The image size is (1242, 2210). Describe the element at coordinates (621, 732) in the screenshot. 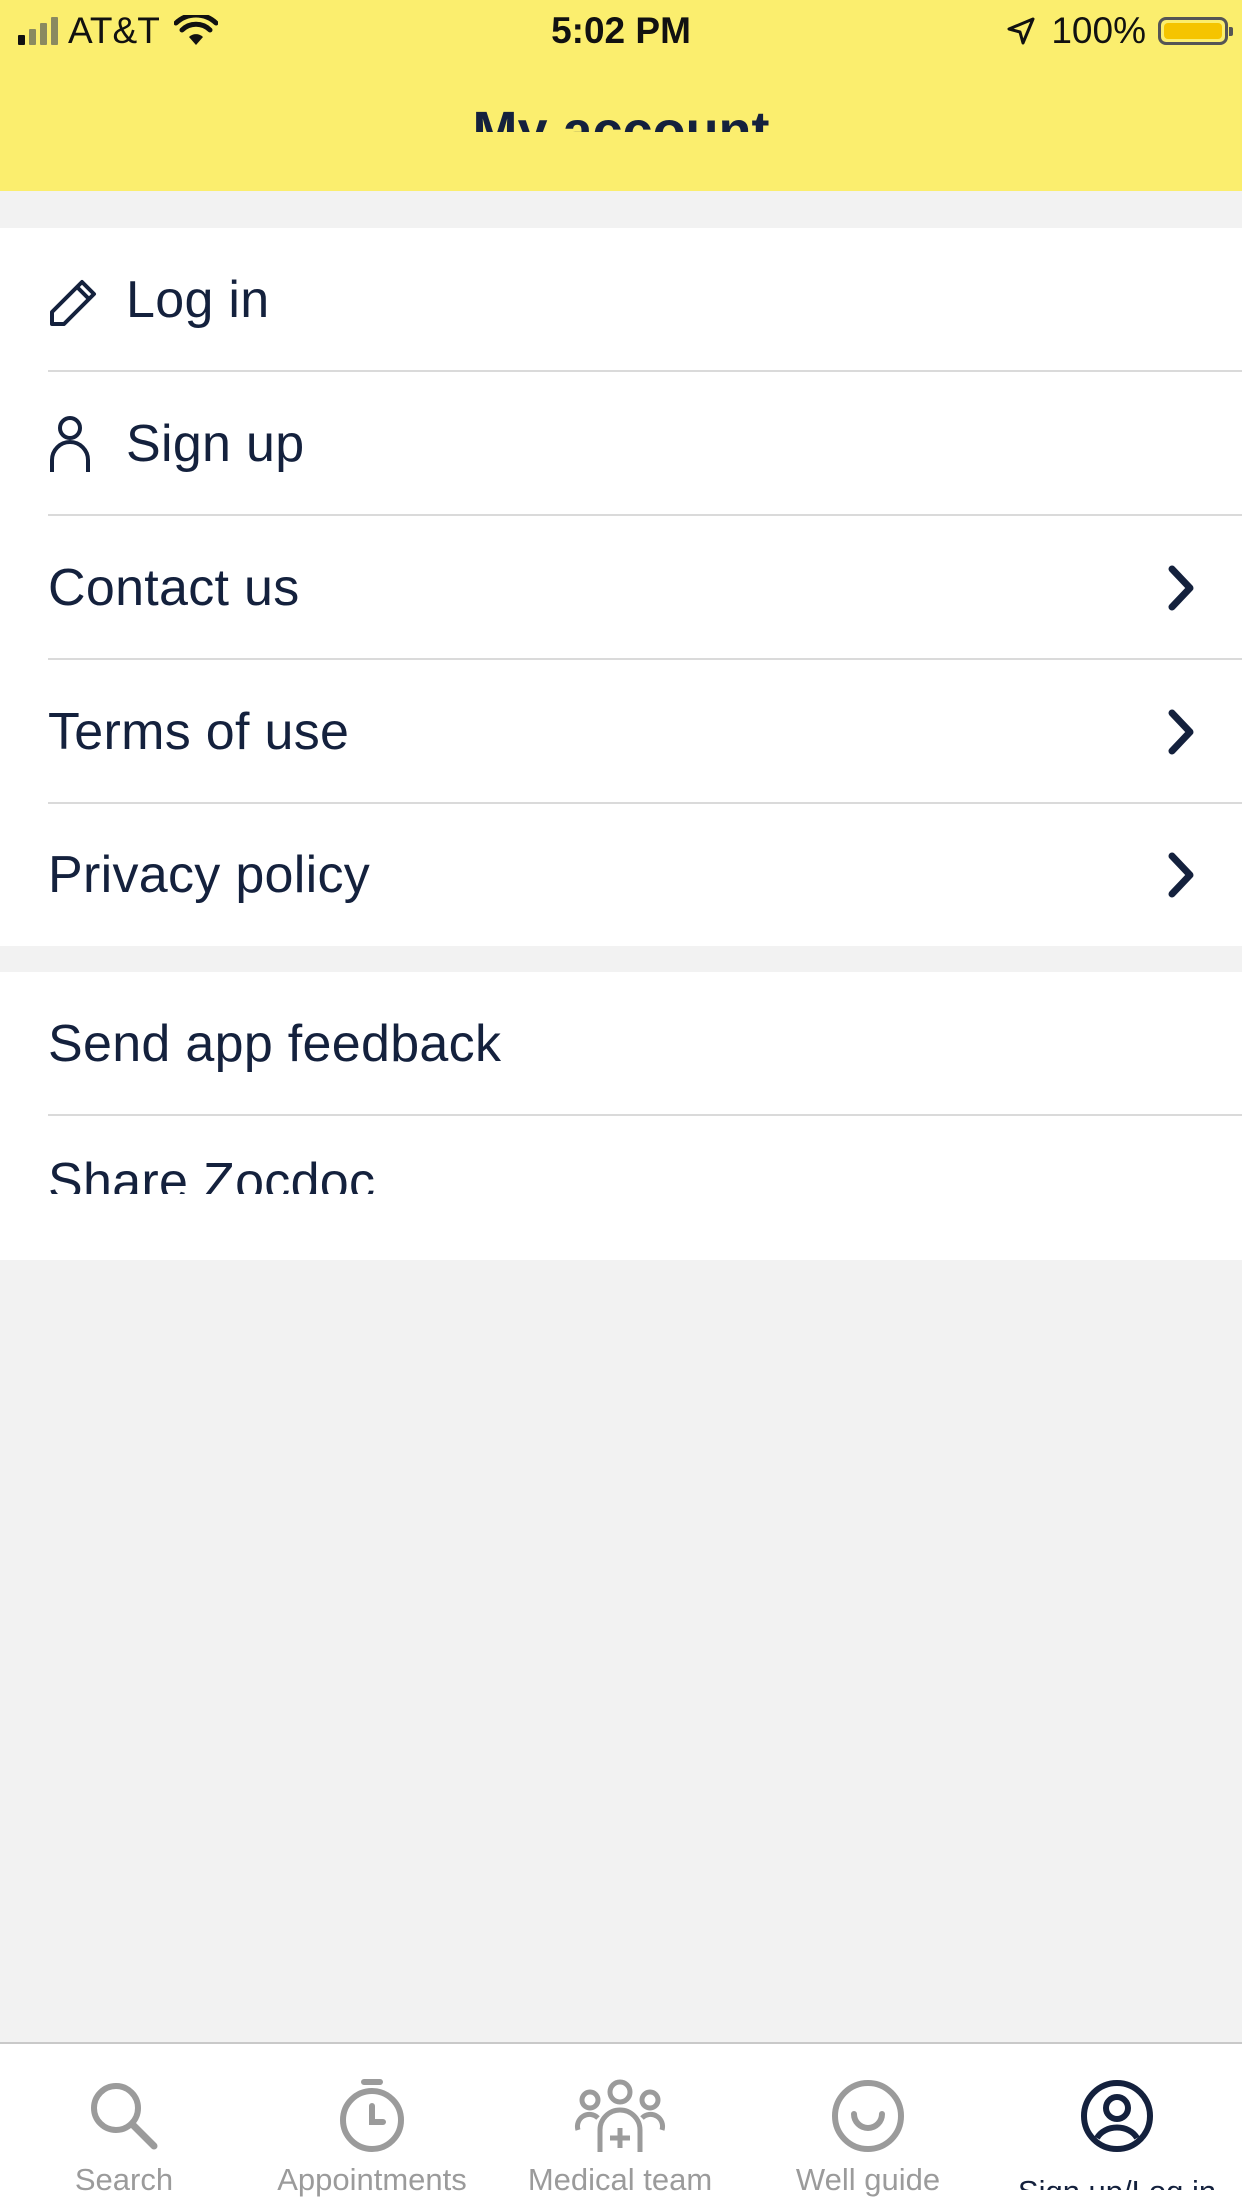

I see `menu-item-terms-of-use: Terms of use` at that location.